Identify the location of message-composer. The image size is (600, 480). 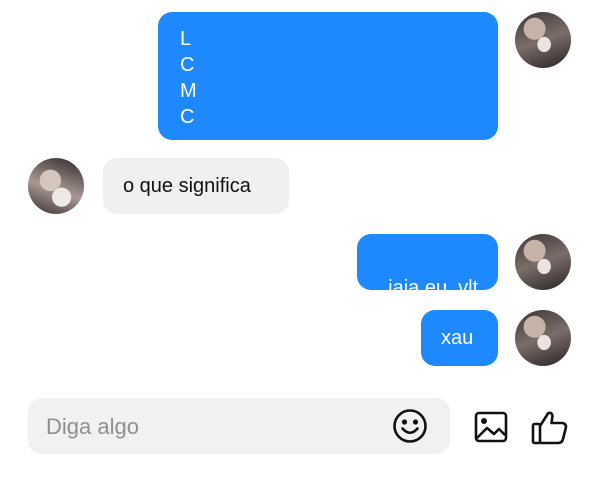
(239, 427).